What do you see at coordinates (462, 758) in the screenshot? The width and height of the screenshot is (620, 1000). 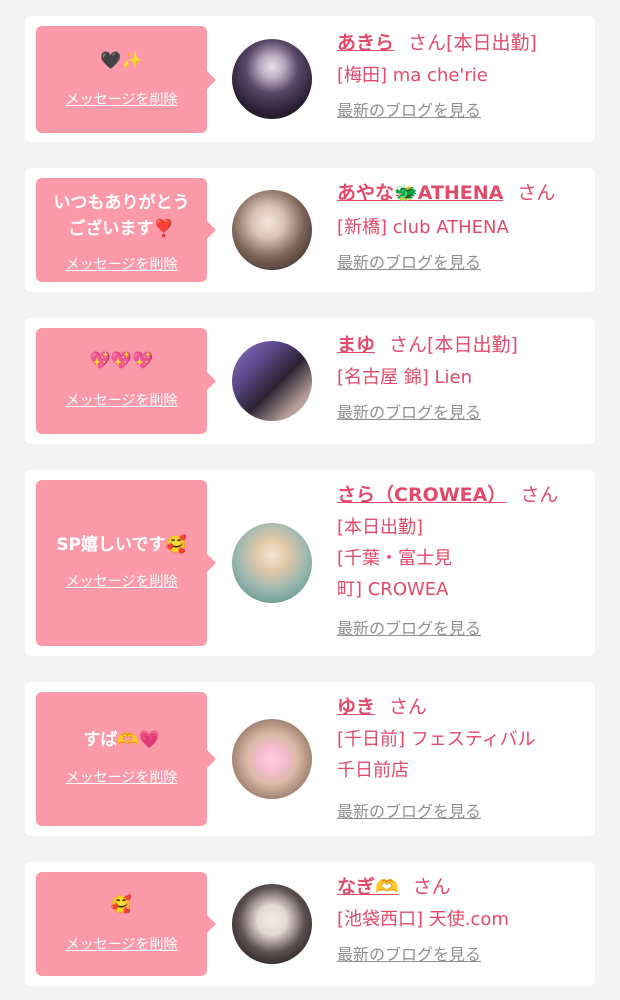 I see `cast-info: ゆき さん [千日前] フェスティバル 千日前店 最新のブログを見る` at bounding box center [462, 758].